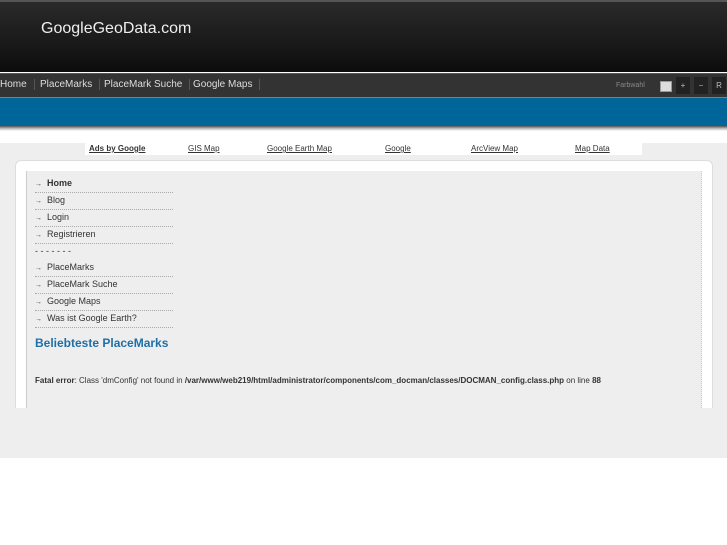 This screenshot has height=545, width=727. I want to click on ad-link: Google Earth Map, so click(299, 148).